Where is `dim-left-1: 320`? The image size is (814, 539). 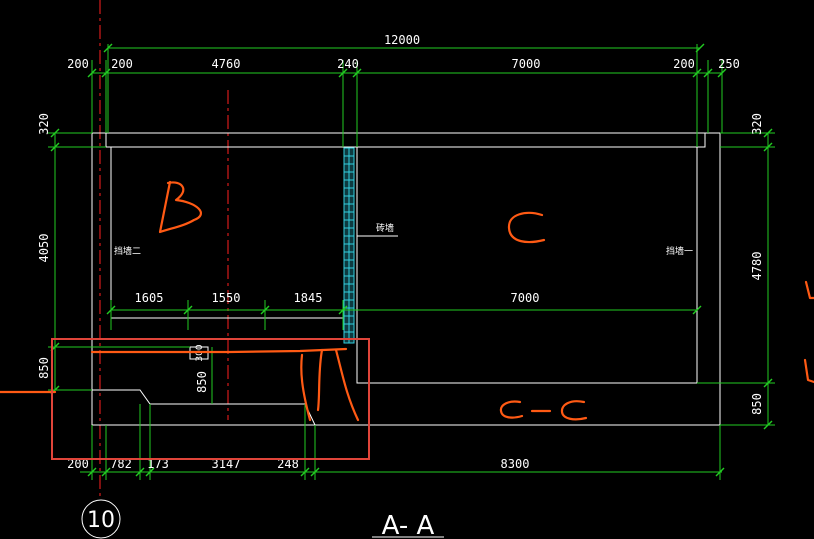
dim-left-1: 320 is located at coordinates (44, 124).